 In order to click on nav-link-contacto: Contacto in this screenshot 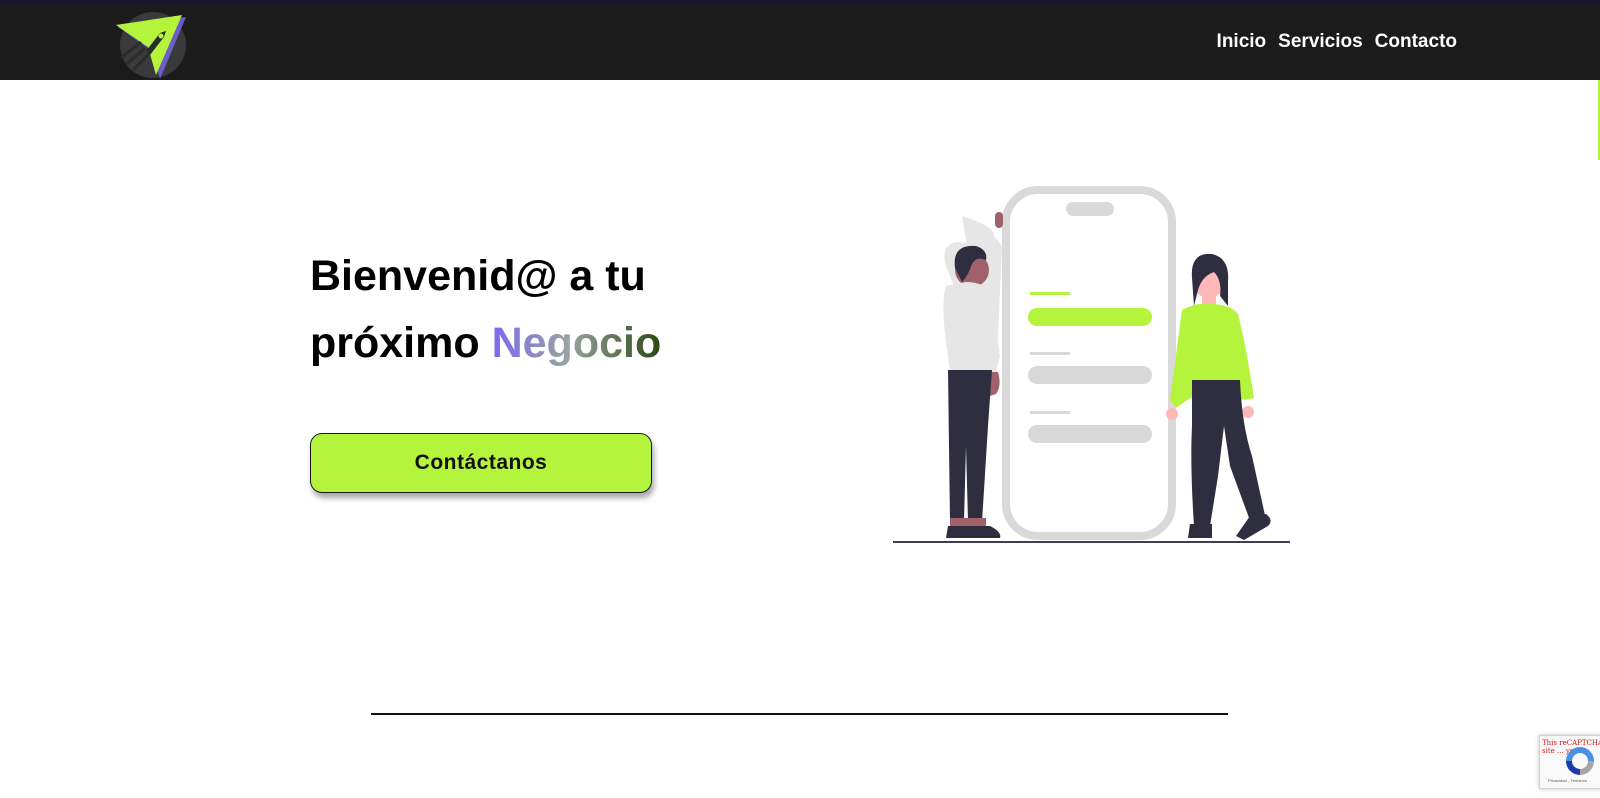, I will do `click(1416, 42)`.